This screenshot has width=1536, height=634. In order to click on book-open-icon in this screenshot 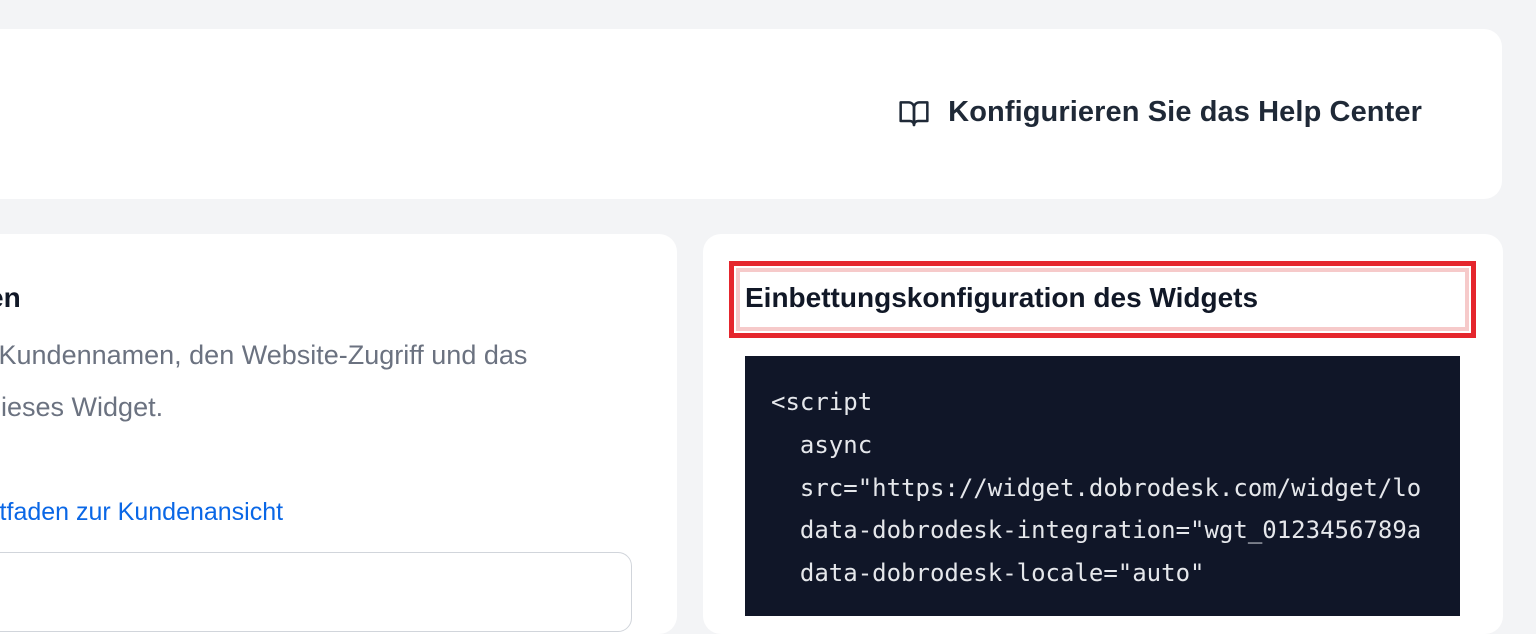, I will do `click(914, 113)`.